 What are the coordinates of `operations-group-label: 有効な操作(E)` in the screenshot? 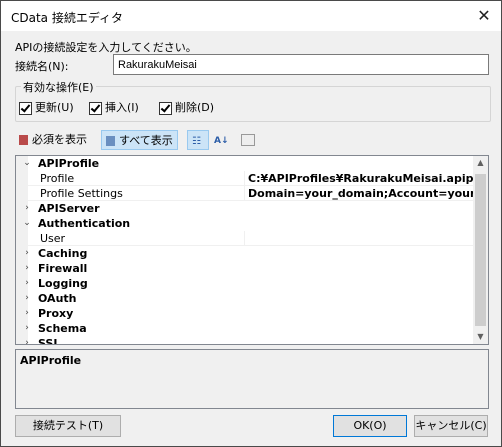 It's located at (58, 87).